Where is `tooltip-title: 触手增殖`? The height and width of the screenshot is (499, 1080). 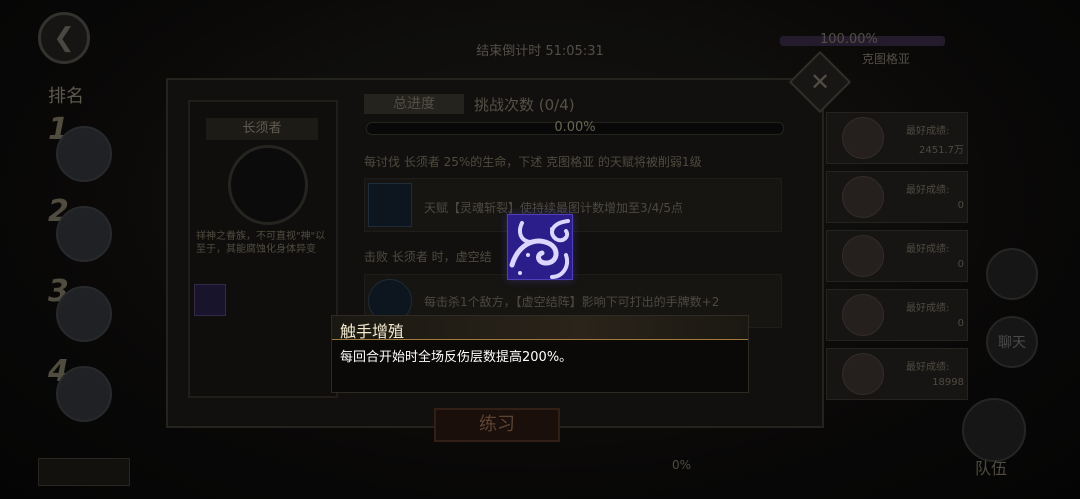
tooltip-title: 触手增殖 is located at coordinates (372, 331).